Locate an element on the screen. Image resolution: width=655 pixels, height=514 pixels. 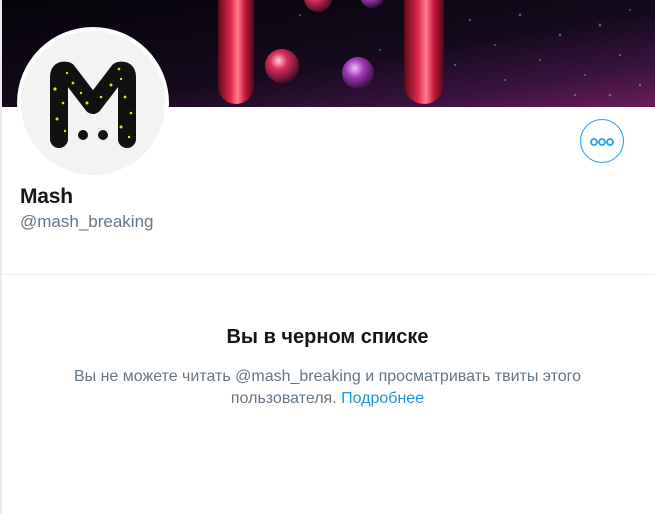
mash-m-logo-icon is located at coordinates (93, 103).